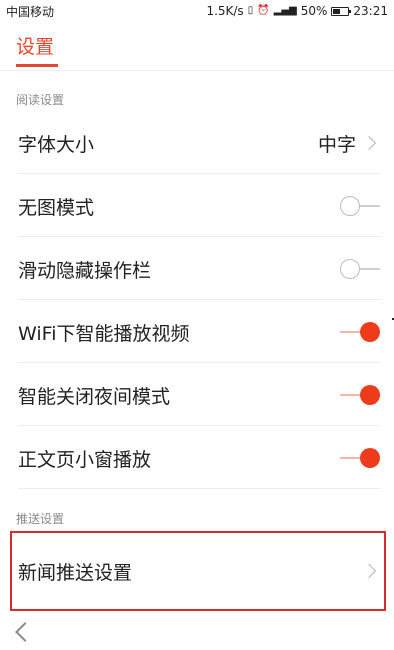 The height and width of the screenshot is (650, 394). Describe the element at coordinates (369, 143) in the screenshot. I see `chevron-right-icon` at that location.